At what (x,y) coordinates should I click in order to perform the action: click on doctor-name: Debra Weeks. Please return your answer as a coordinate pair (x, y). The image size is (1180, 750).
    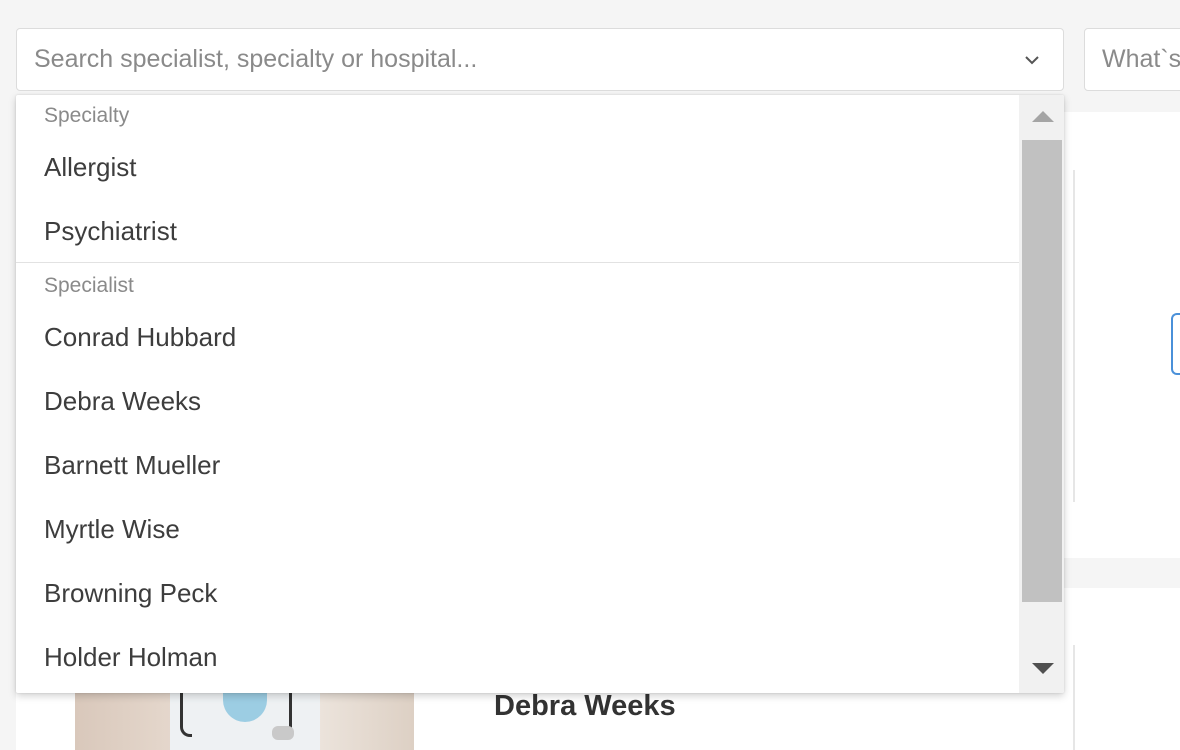
    Looking at the image, I should click on (585, 706).